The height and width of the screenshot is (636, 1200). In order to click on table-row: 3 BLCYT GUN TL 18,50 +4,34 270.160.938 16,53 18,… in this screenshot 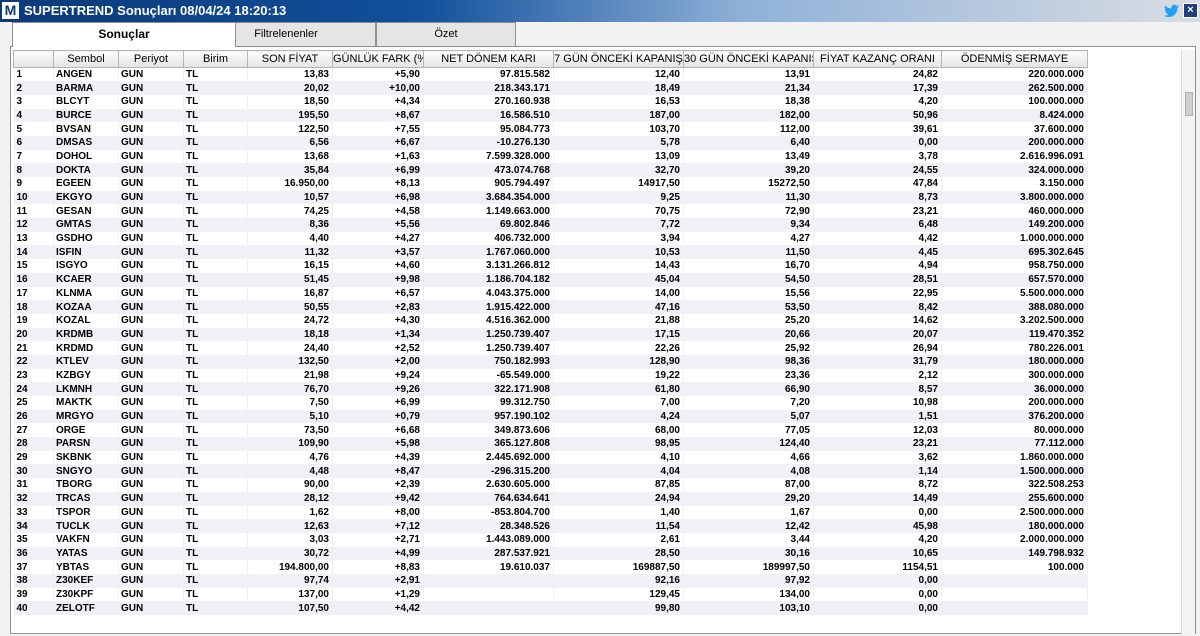, I will do `click(550, 101)`.